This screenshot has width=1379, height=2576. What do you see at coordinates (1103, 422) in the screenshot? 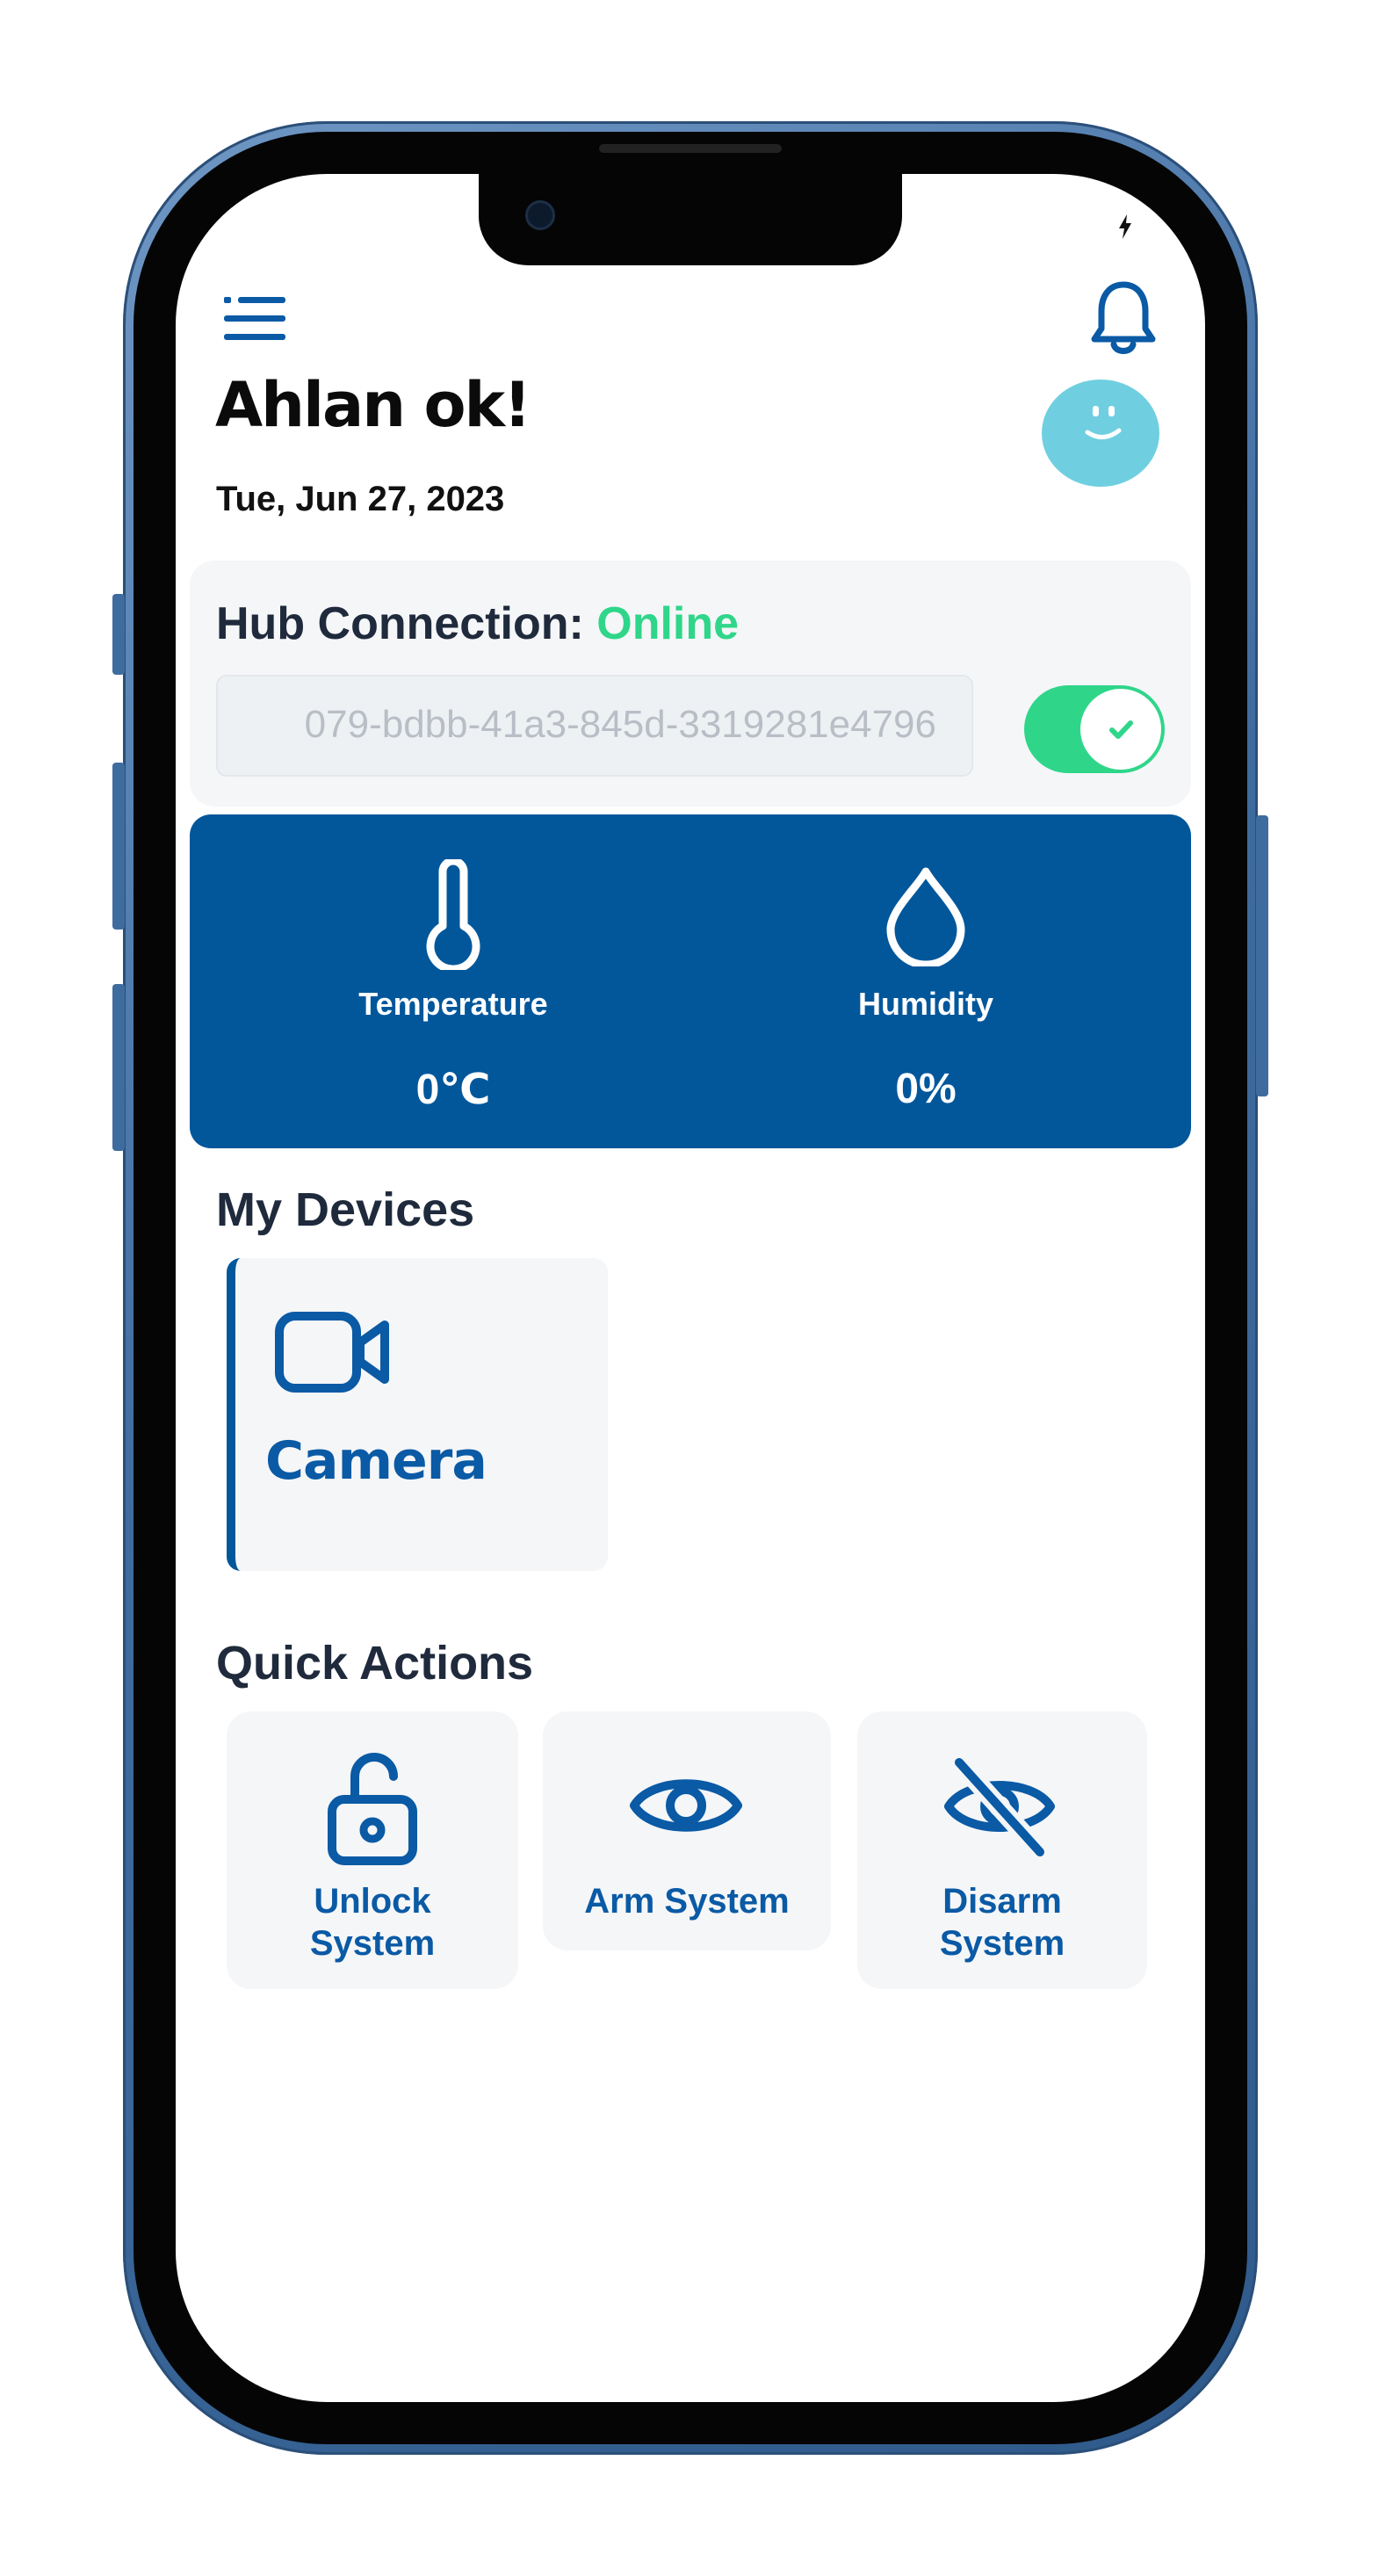
I see `smiley-face-icon` at bounding box center [1103, 422].